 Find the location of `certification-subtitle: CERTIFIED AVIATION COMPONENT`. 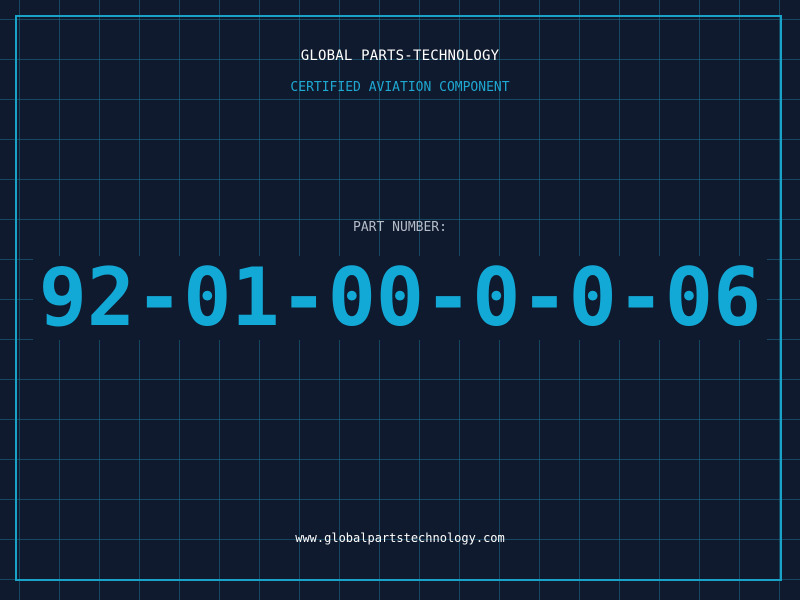

certification-subtitle: CERTIFIED AVIATION COMPONENT is located at coordinates (400, 87).